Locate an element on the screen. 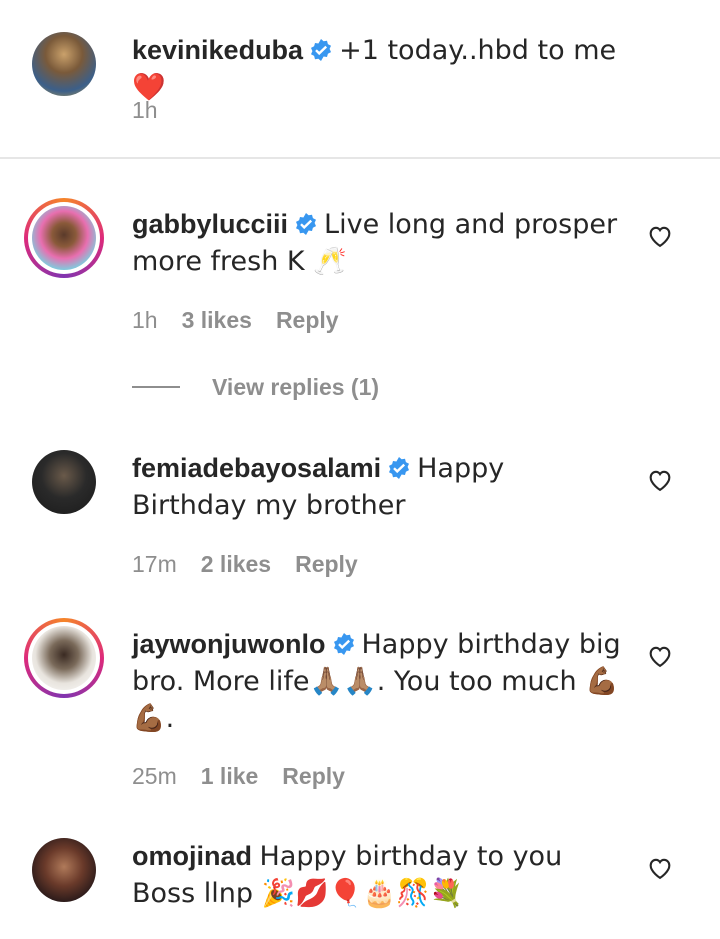 This screenshot has width=720, height=939. comment-meta: 1h 3 likes Reply is located at coordinates (247, 320).